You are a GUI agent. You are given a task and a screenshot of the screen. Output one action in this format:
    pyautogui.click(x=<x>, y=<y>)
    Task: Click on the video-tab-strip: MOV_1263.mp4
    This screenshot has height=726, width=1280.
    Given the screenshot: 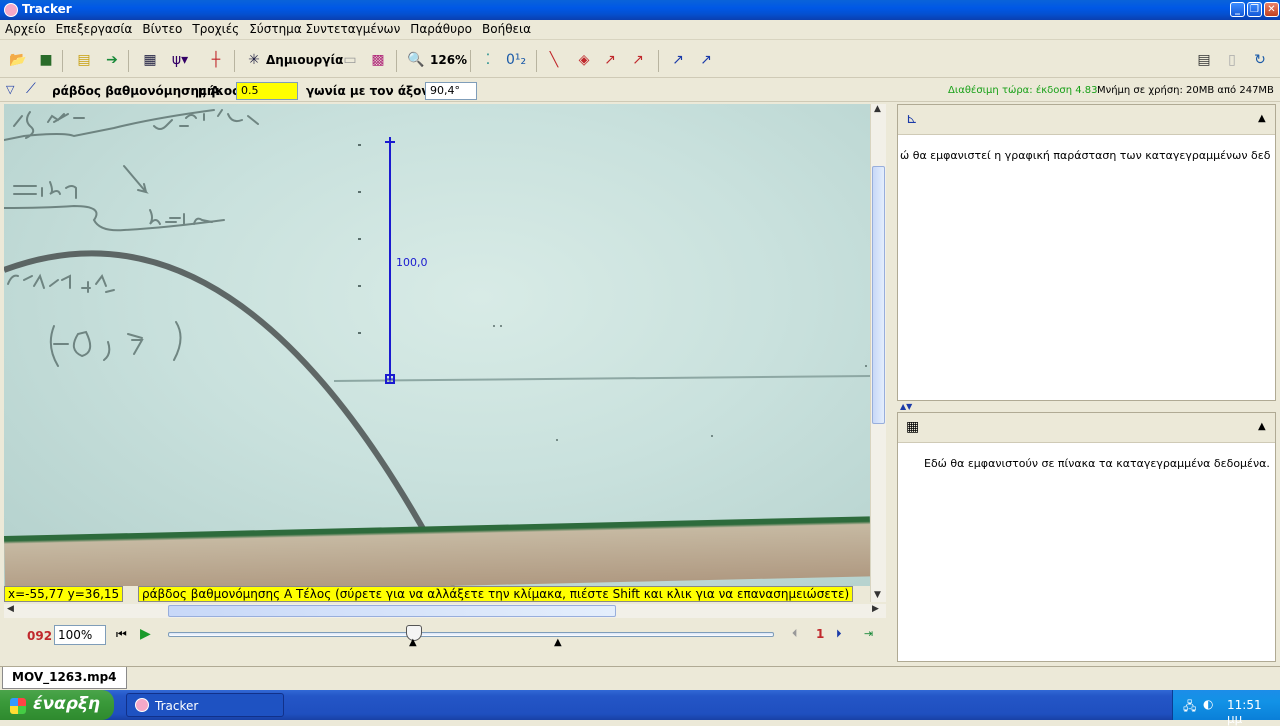 What is the action you would take?
    pyautogui.click(x=640, y=677)
    